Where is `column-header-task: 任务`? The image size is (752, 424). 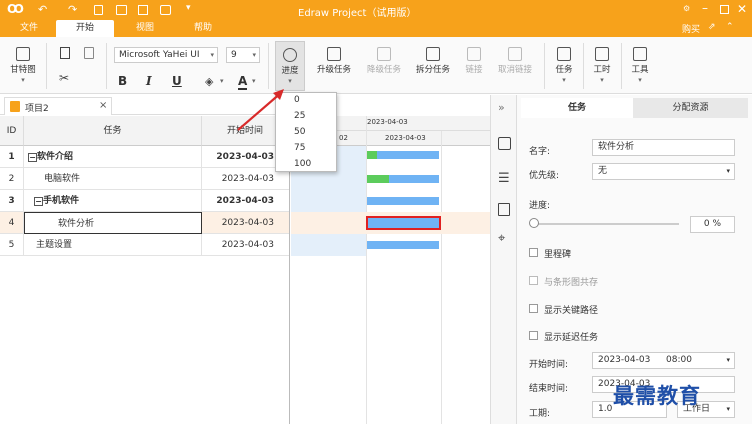
column-header-task: 任务 is located at coordinates (113, 131).